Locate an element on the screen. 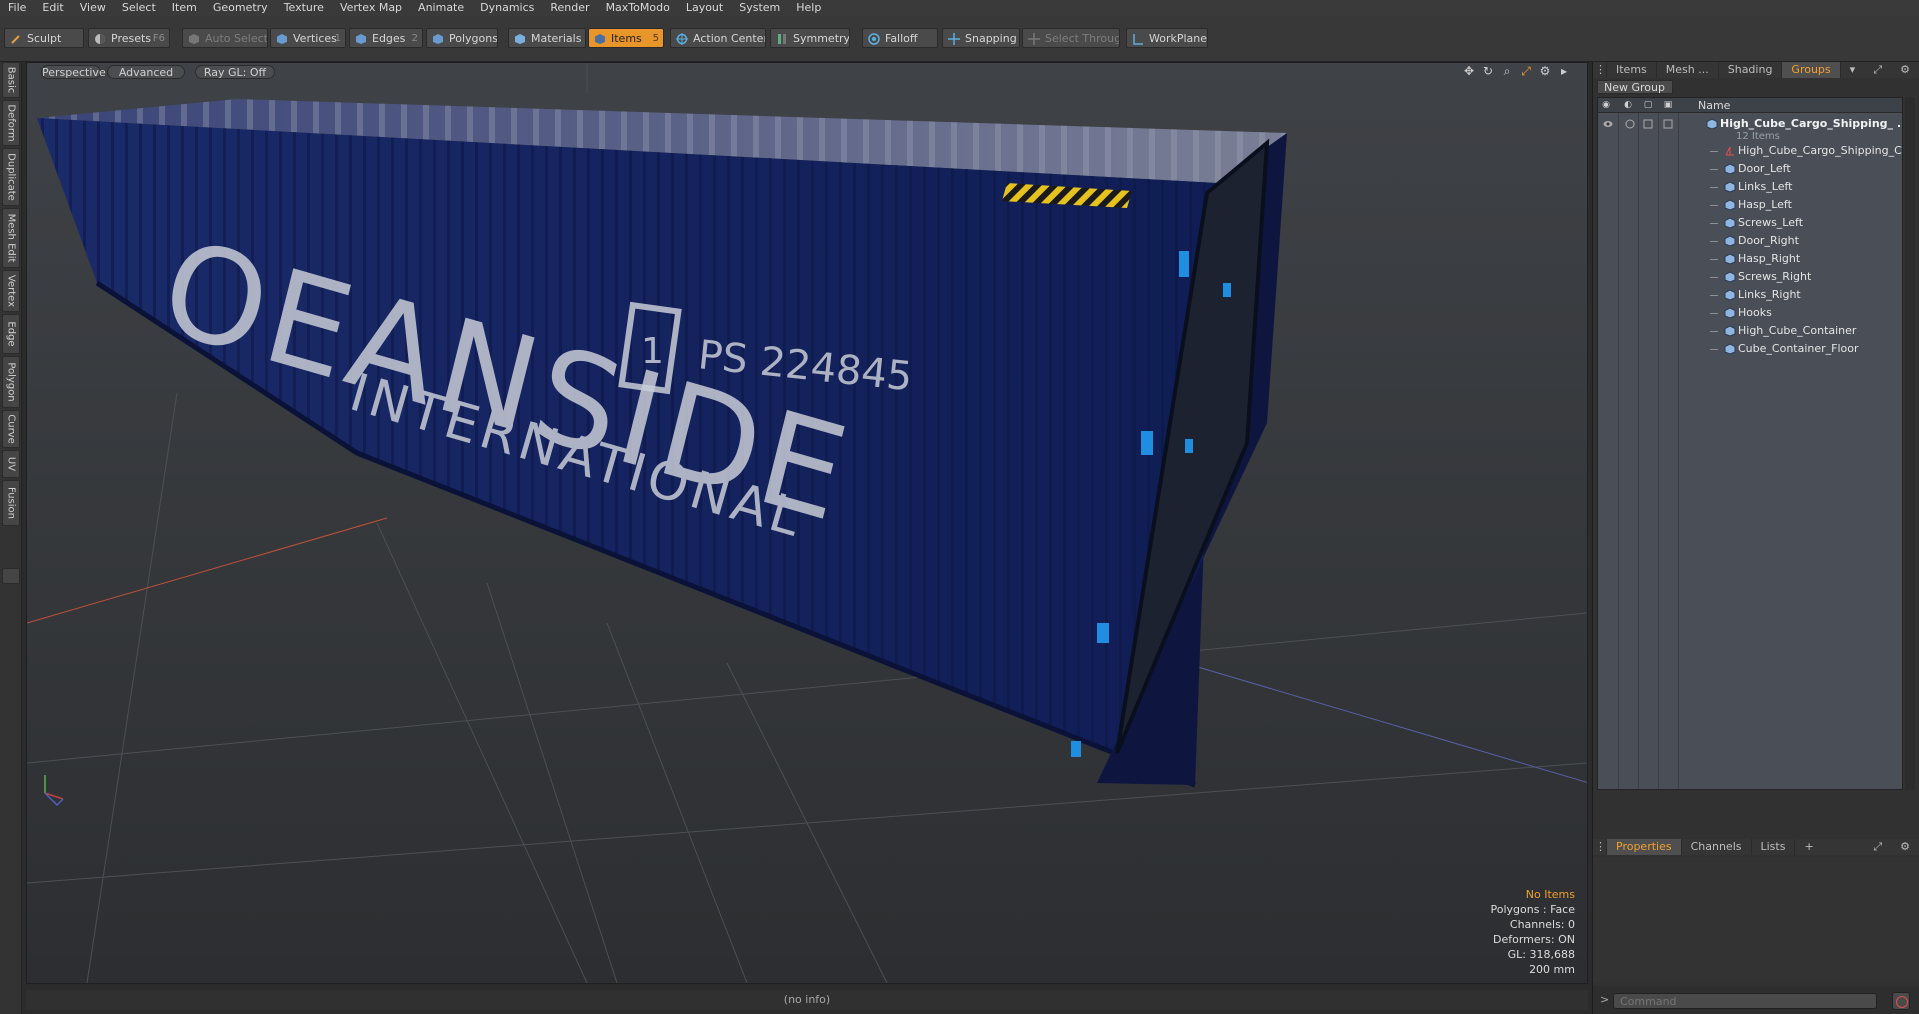  action-center-button: Action Center is located at coordinates (718, 38).